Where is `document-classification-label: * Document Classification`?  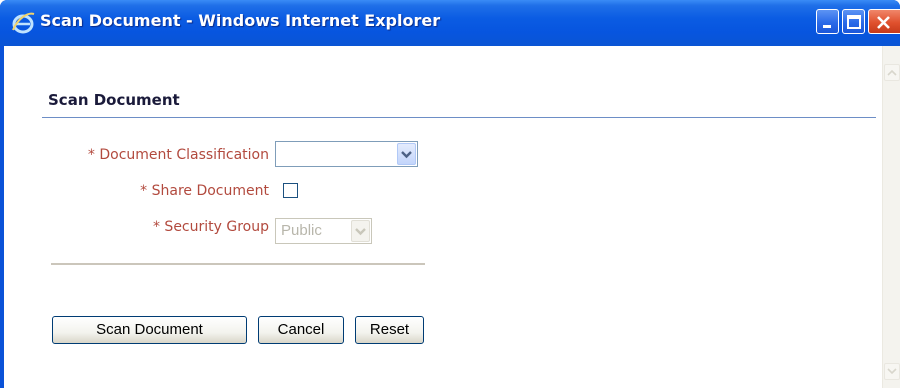
document-classification-label: * Document Classification is located at coordinates (178, 155).